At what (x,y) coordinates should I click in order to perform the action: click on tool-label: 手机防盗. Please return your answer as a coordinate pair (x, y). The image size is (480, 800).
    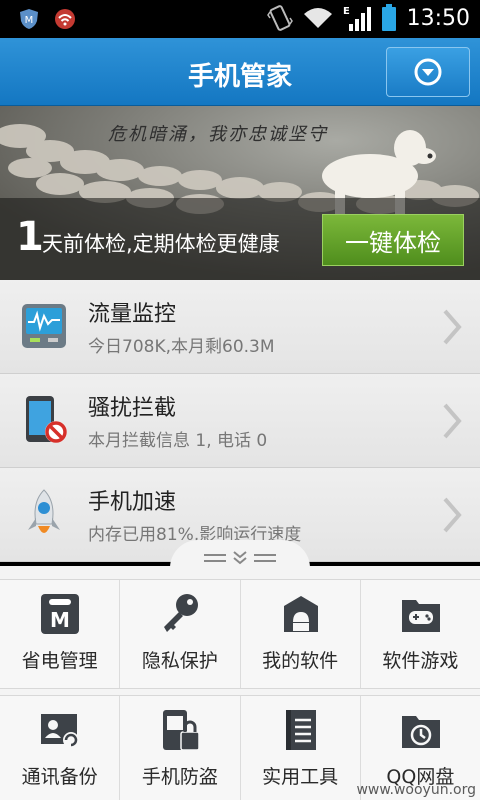
    Looking at the image, I should click on (179, 777).